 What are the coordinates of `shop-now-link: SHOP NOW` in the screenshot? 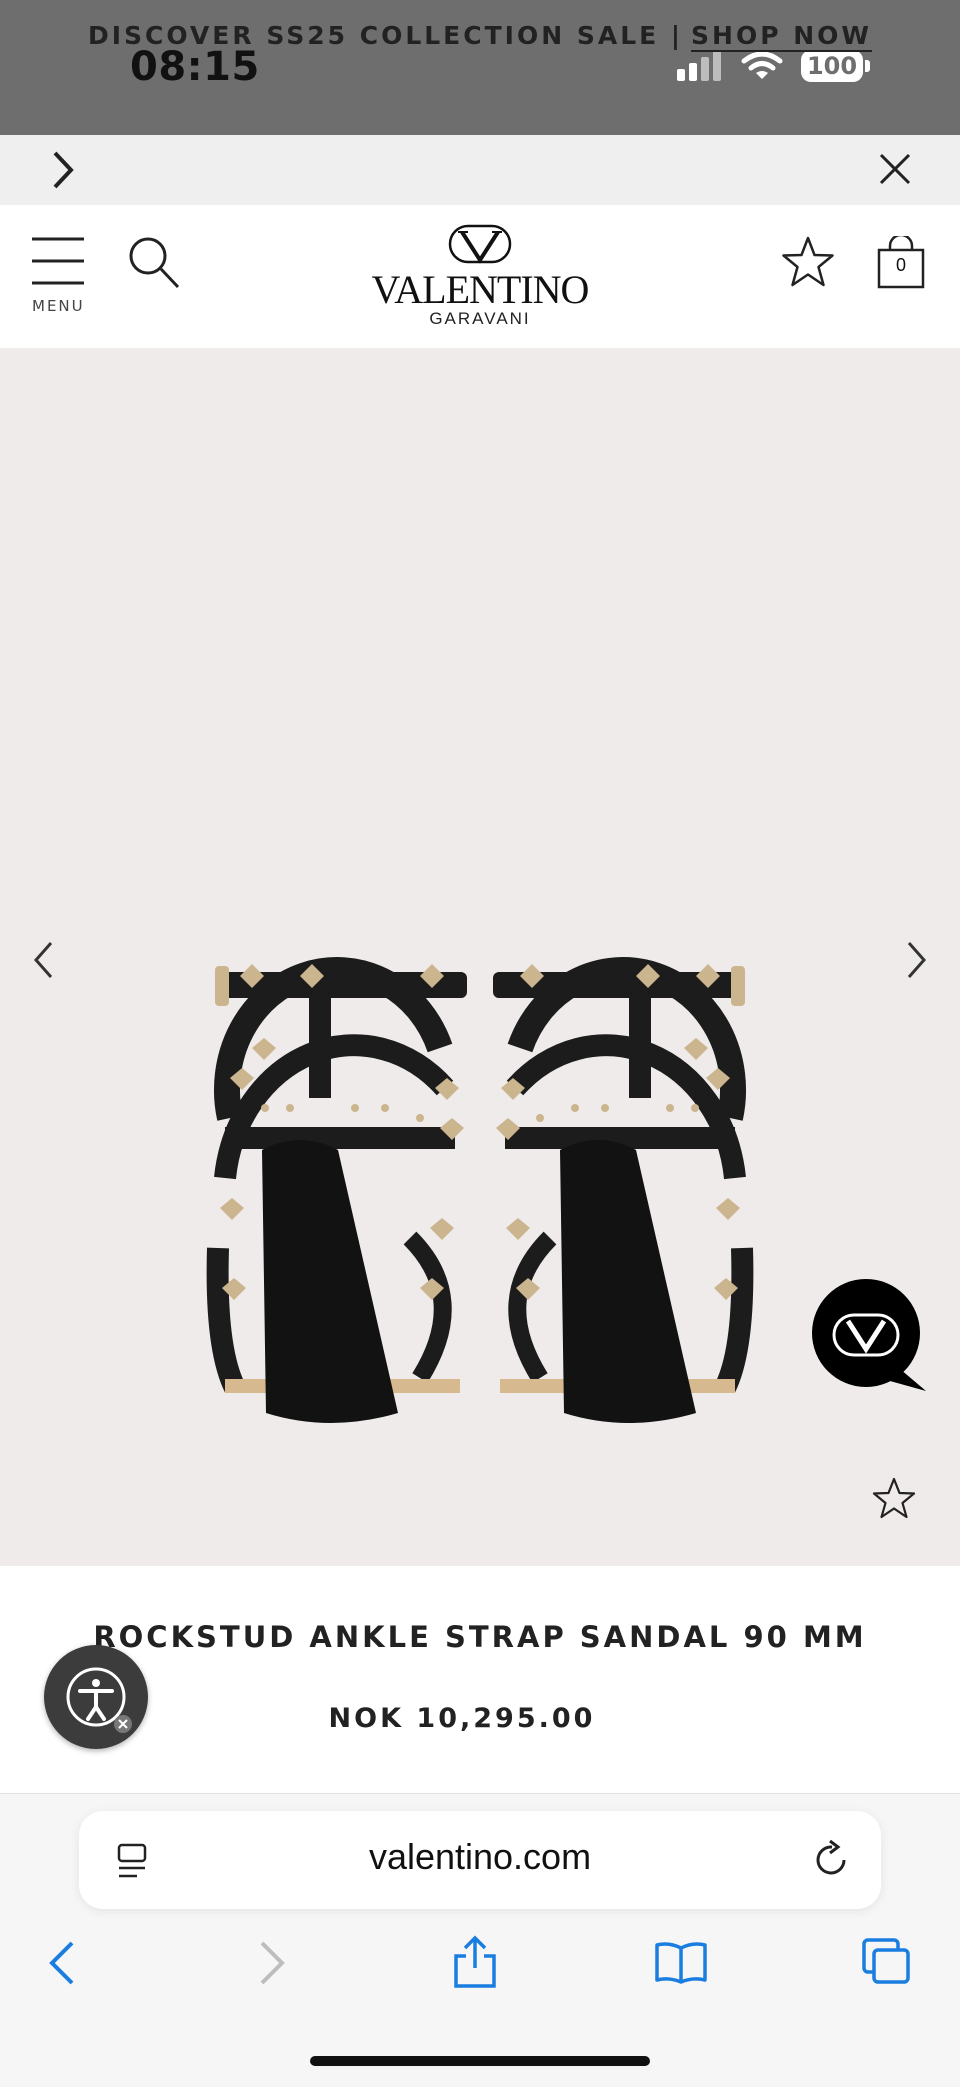 It's located at (781, 35).